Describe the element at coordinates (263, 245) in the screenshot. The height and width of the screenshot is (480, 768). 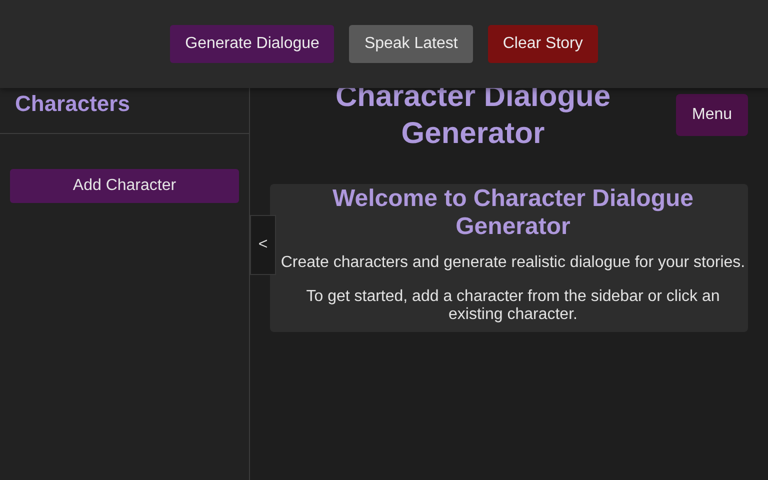
I see `sidebar-toggle-button: <` at that location.